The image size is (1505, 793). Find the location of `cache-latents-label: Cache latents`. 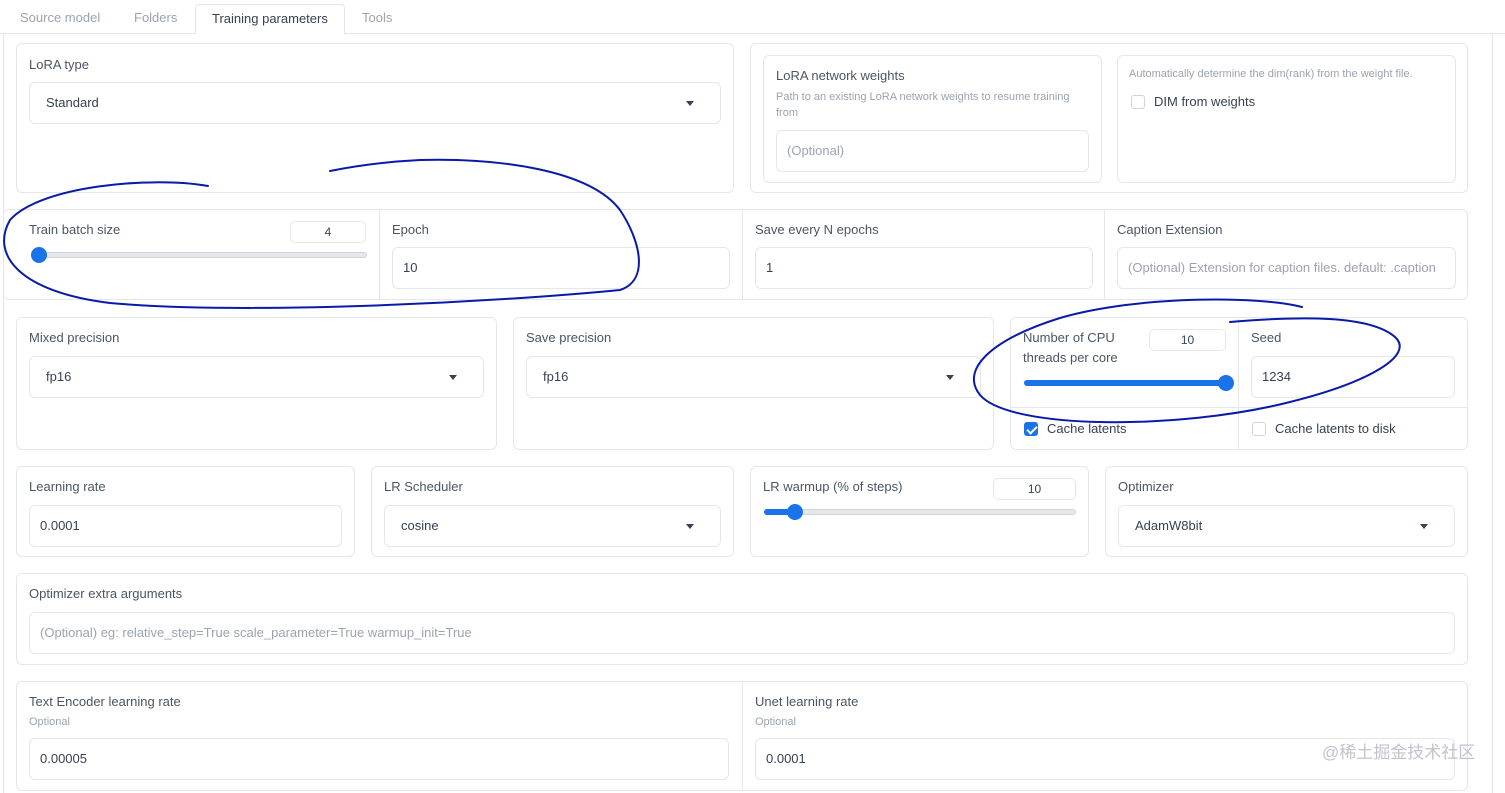

cache-latents-label: Cache latents is located at coordinates (1087, 428).